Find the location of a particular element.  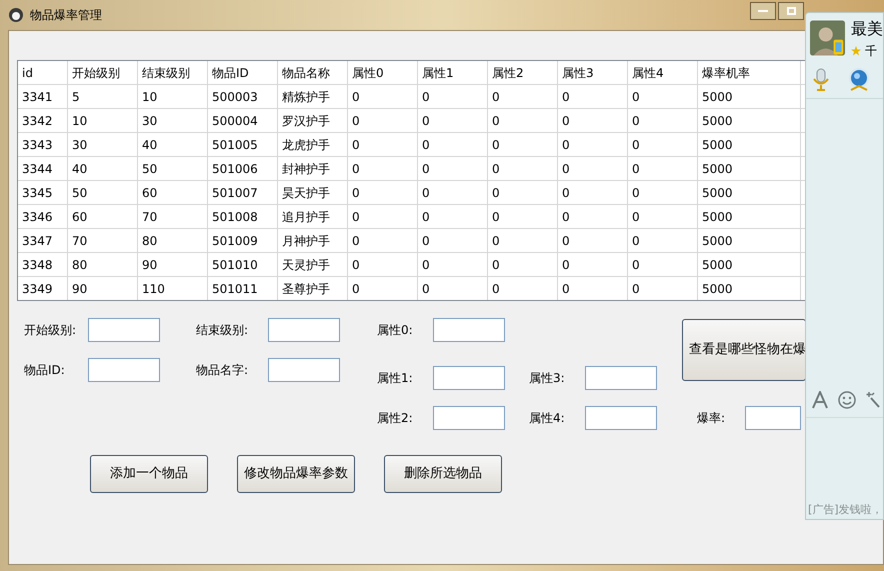

table-cell: 天灵护手 is located at coordinates (313, 264).